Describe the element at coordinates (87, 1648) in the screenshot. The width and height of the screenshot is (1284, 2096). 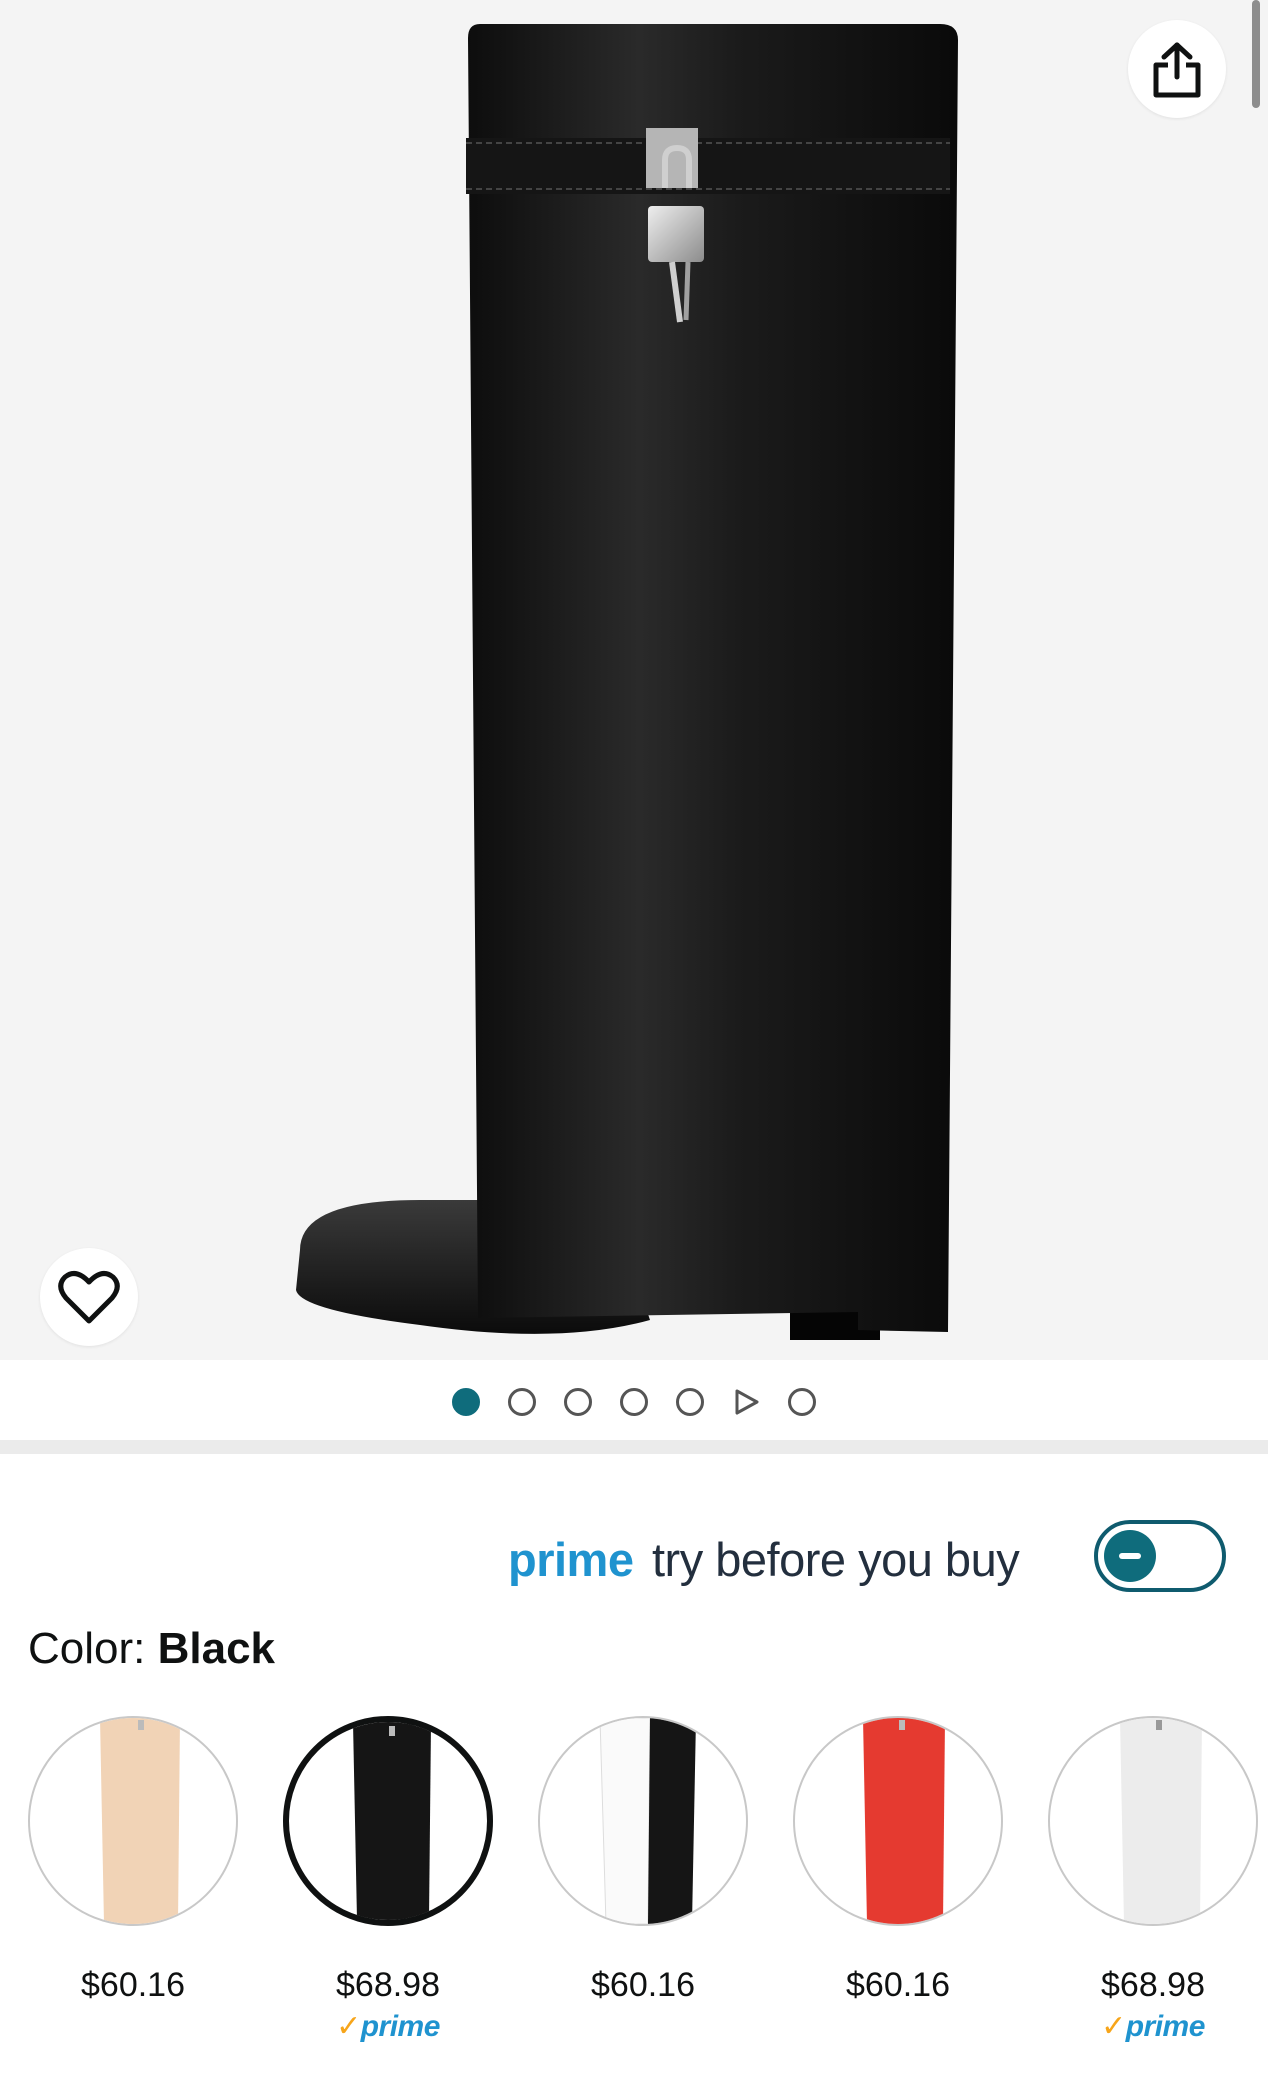
I see `color-label: Color:` at that location.